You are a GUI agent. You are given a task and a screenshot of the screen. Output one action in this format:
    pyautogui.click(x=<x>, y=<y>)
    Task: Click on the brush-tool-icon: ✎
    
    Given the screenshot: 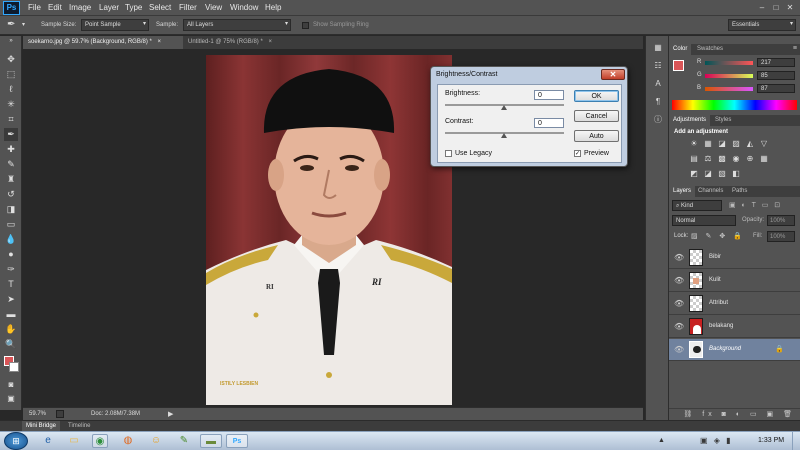 What is the action you would take?
    pyautogui.click(x=11, y=164)
    